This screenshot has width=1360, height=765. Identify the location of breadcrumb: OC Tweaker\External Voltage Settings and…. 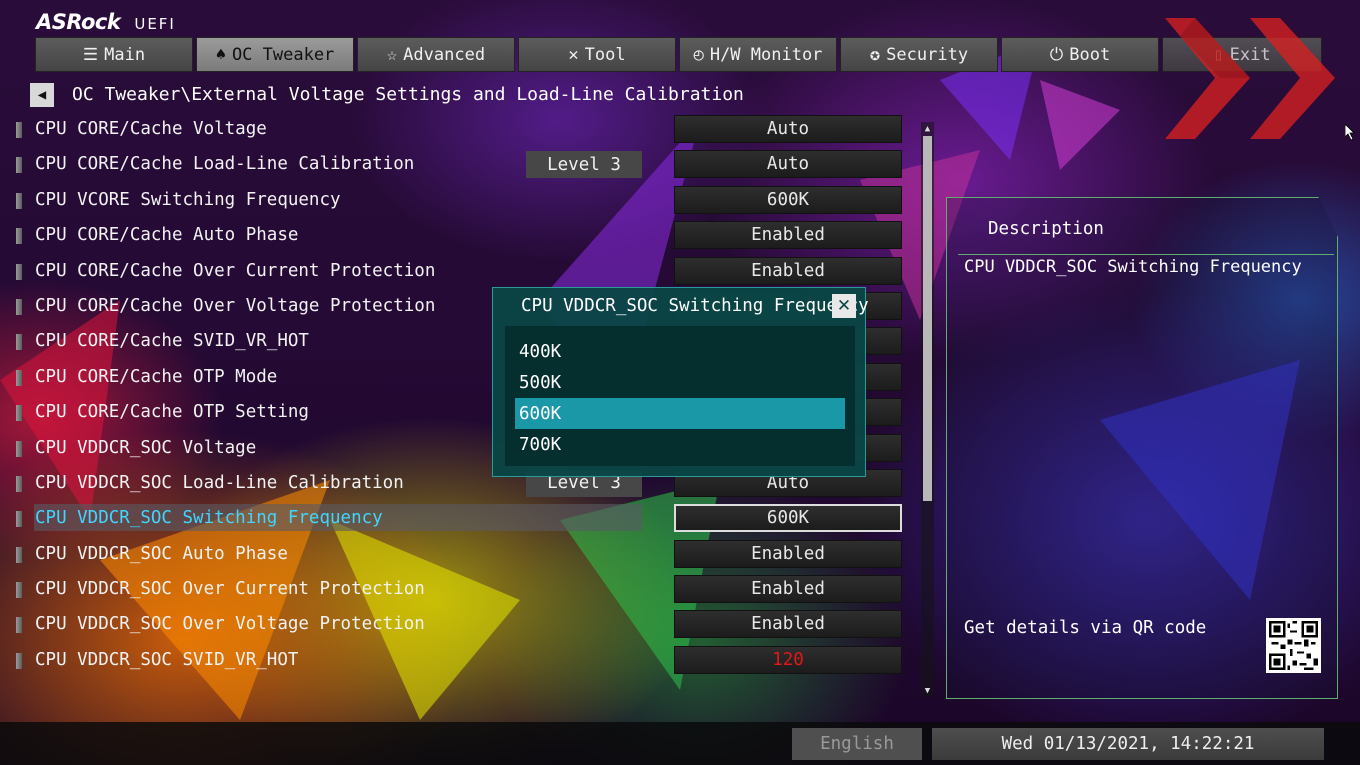
(408, 94).